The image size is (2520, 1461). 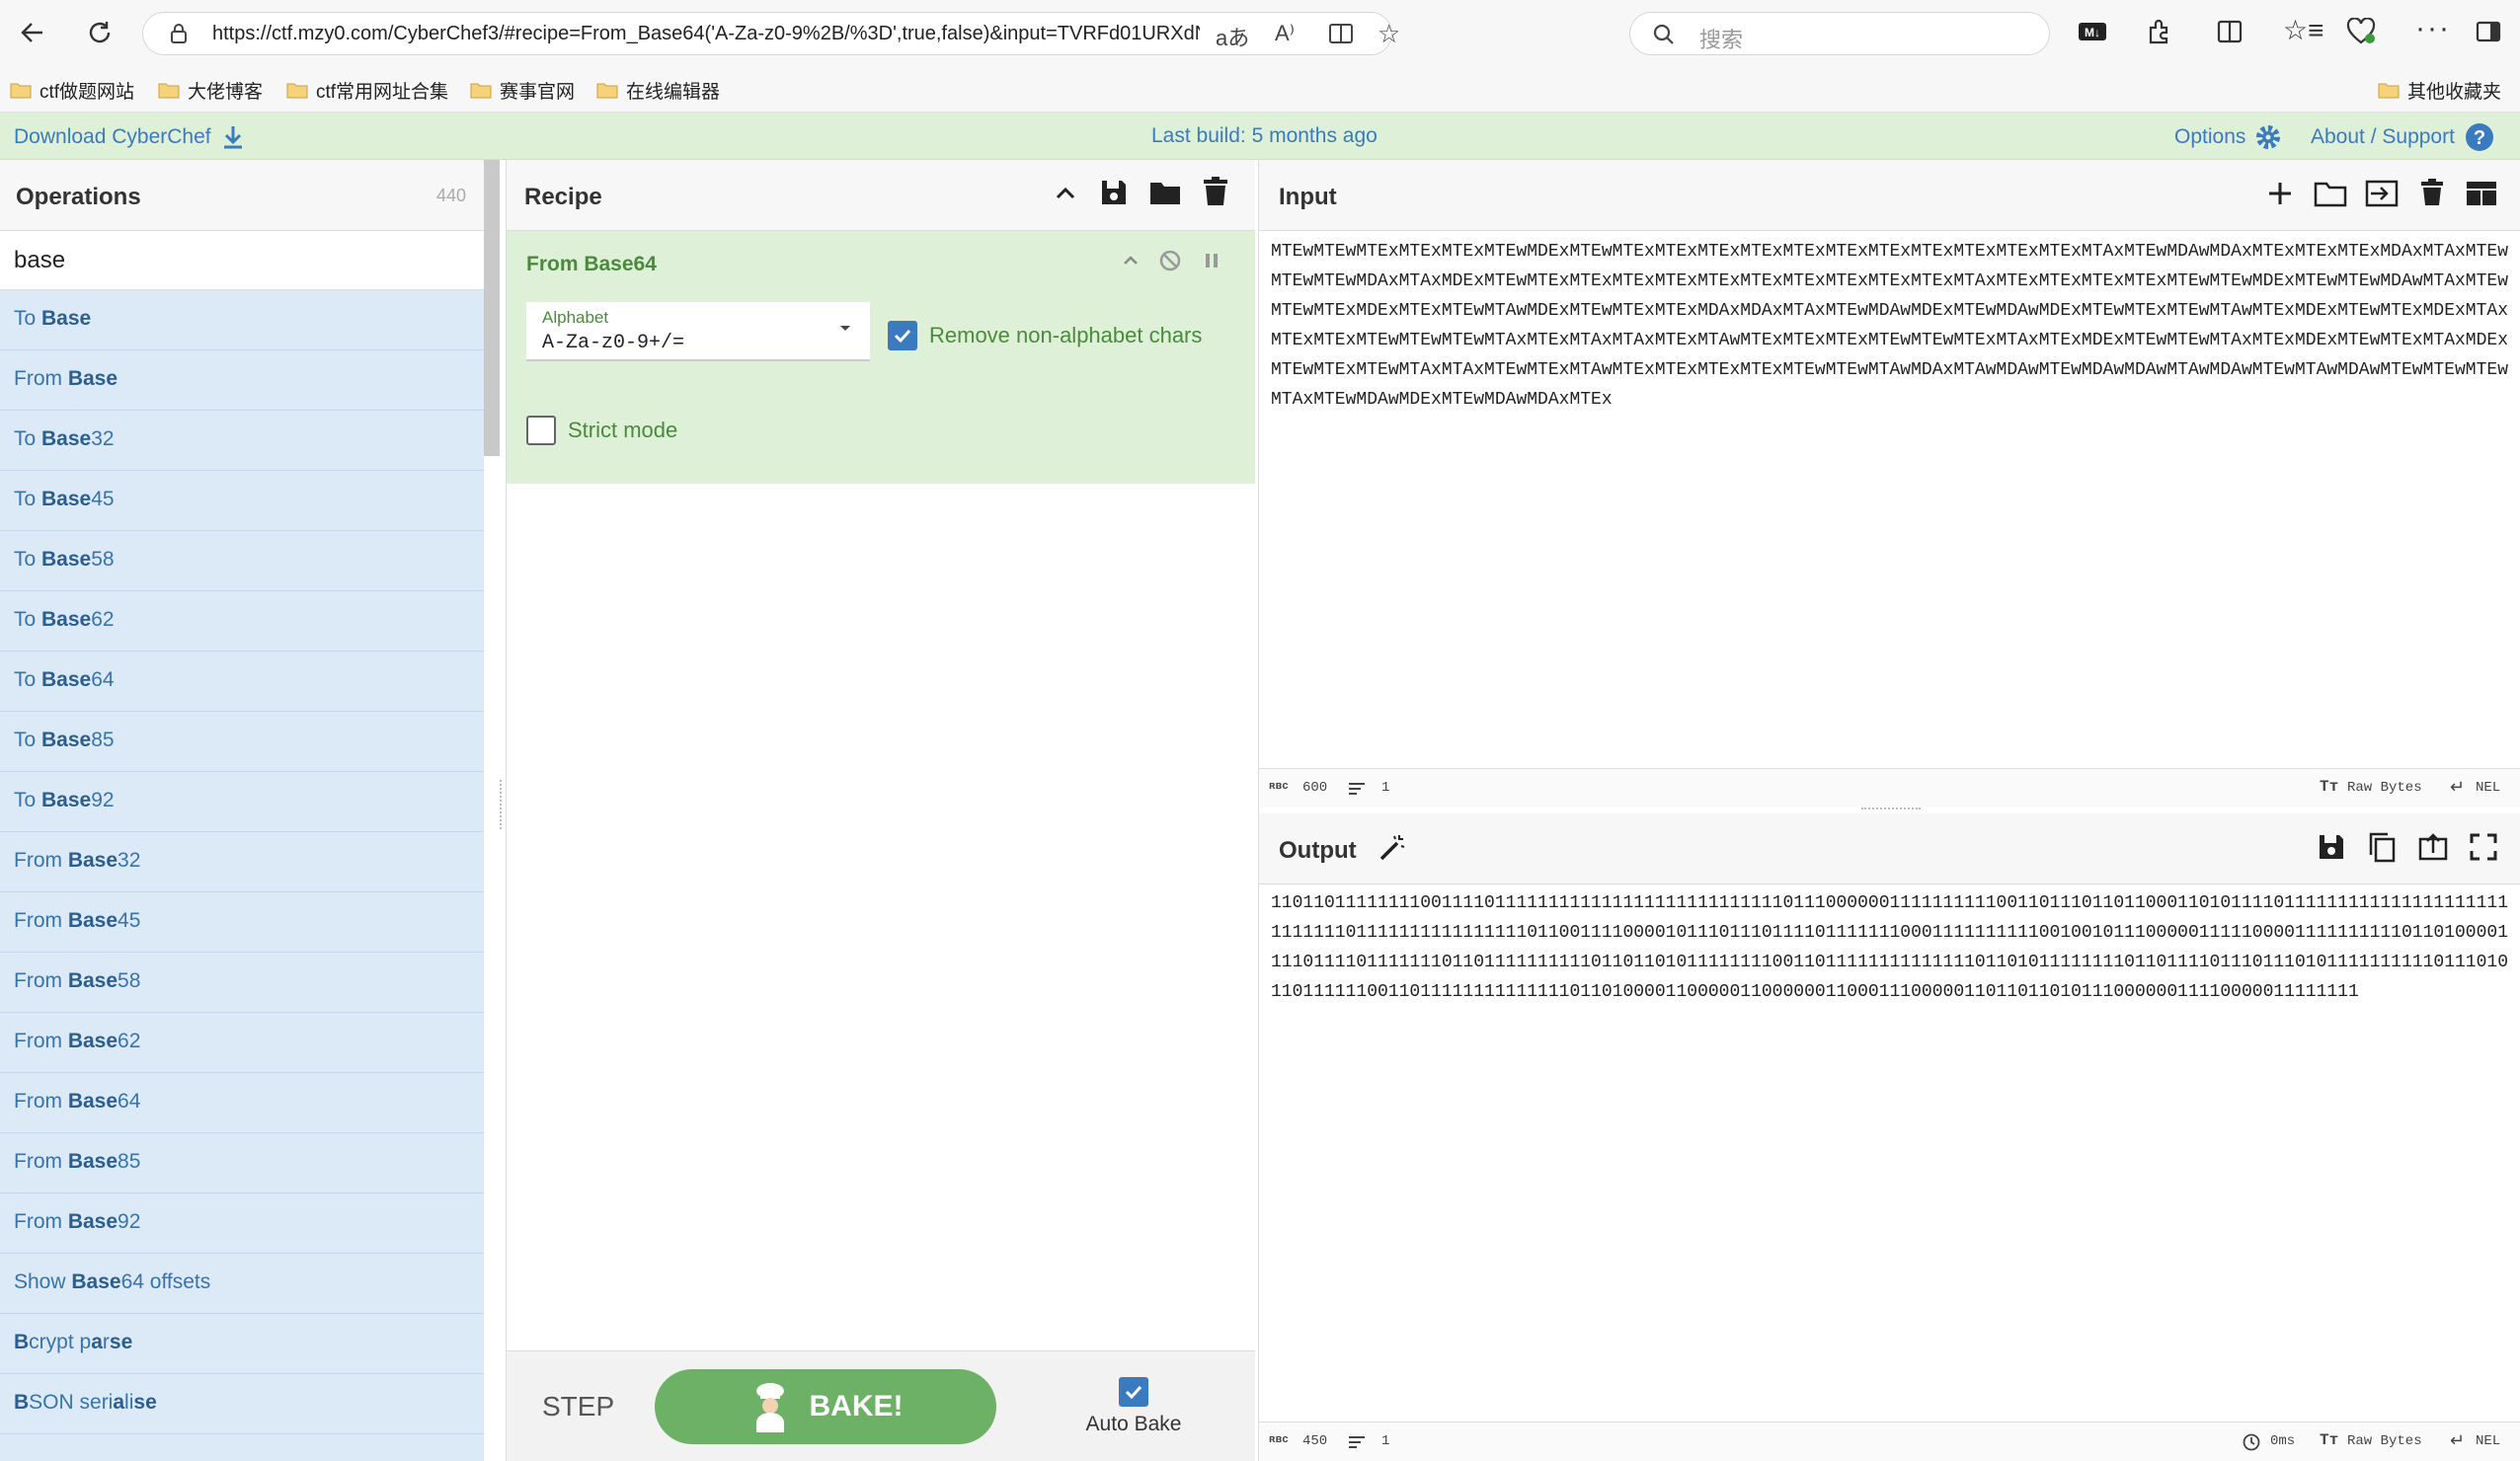 I want to click on svg-text: M↓, so click(x=2092, y=32).